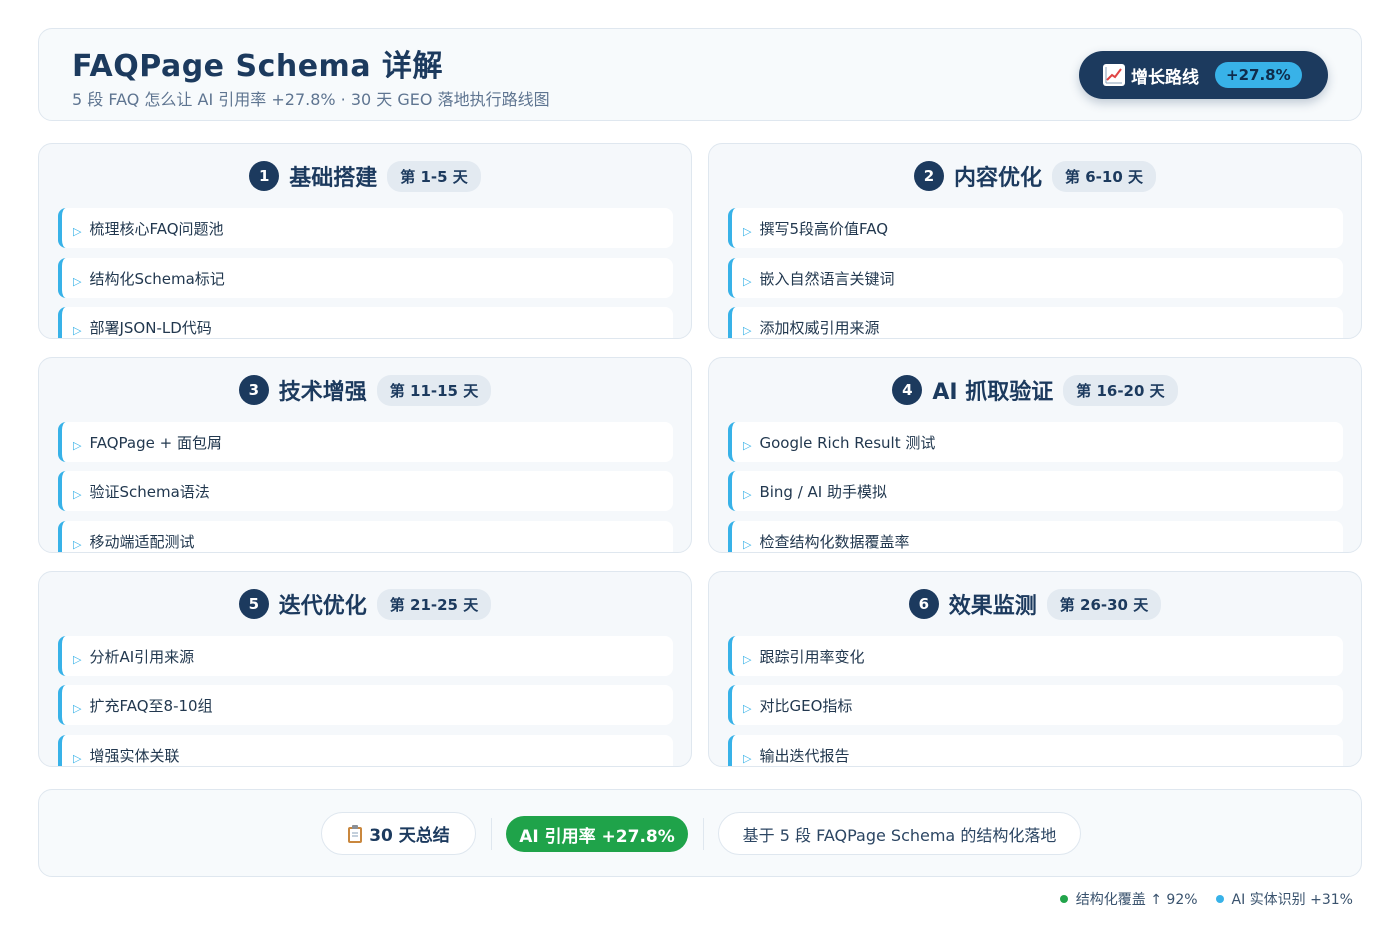  I want to click on task-item: ▷ 增强实体关联, so click(365, 750).